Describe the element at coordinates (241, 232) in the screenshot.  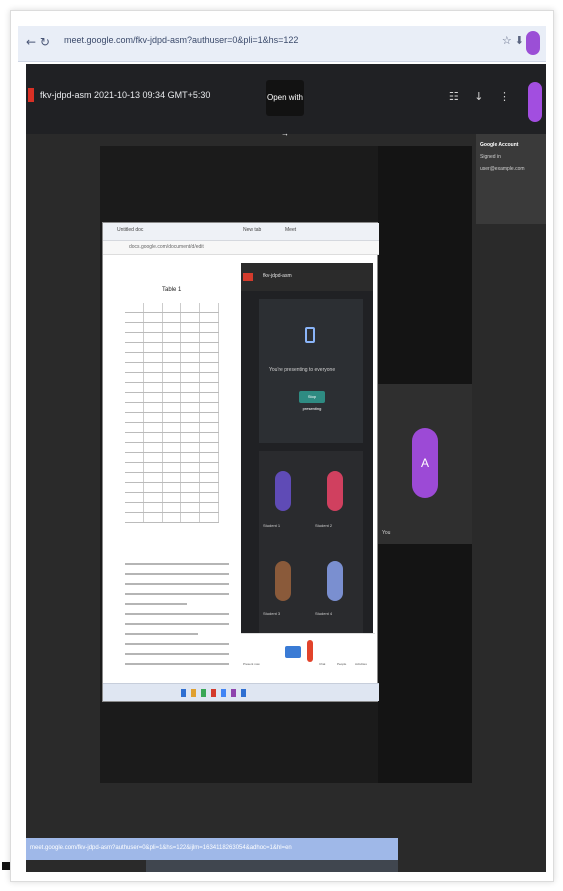
I see `shared-browser-tabs: Untitled doc New tab Meet` at that location.